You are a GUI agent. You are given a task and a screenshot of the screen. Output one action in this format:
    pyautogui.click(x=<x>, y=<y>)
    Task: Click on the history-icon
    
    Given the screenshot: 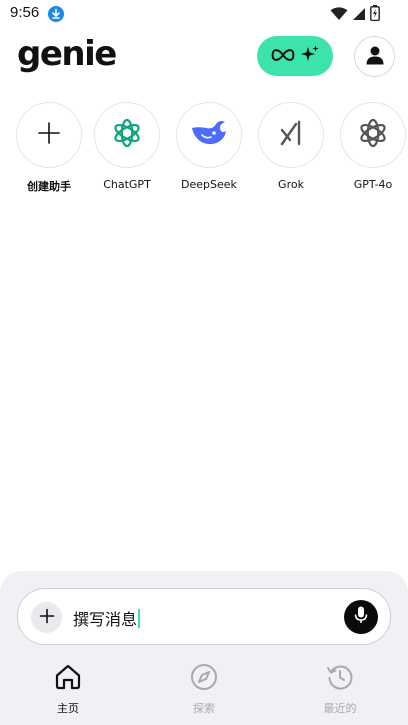 What is the action you would take?
    pyautogui.click(x=340, y=679)
    